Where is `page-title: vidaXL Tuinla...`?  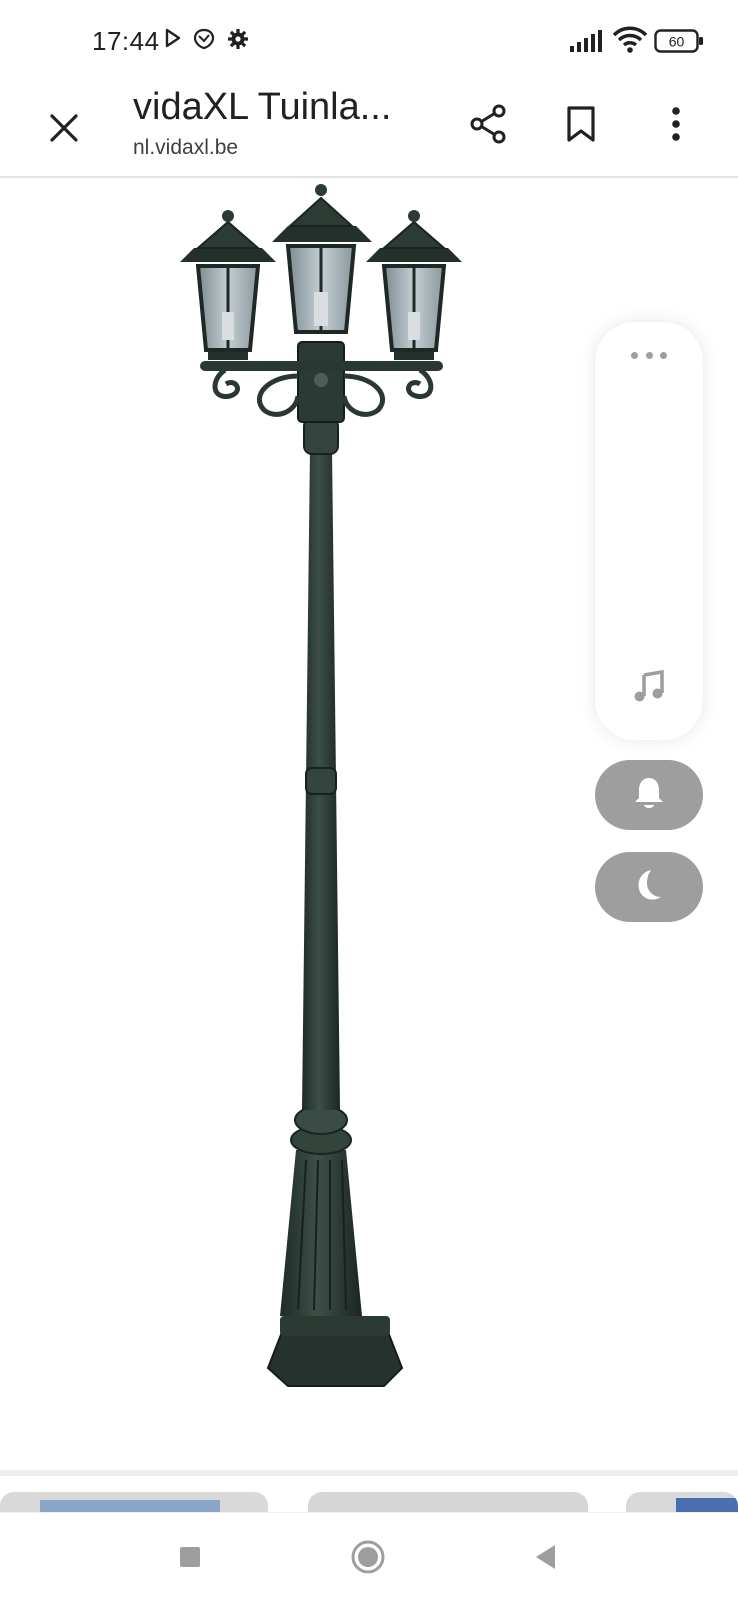
page-title: vidaXL Tuinla... is located at coordinates (262, 107).